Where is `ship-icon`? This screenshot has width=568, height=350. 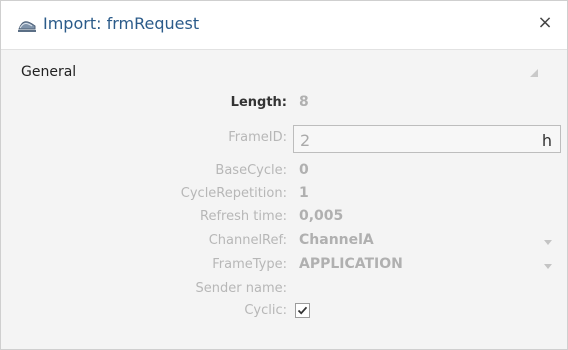
ship-icon is located at coordinates (27, 25).